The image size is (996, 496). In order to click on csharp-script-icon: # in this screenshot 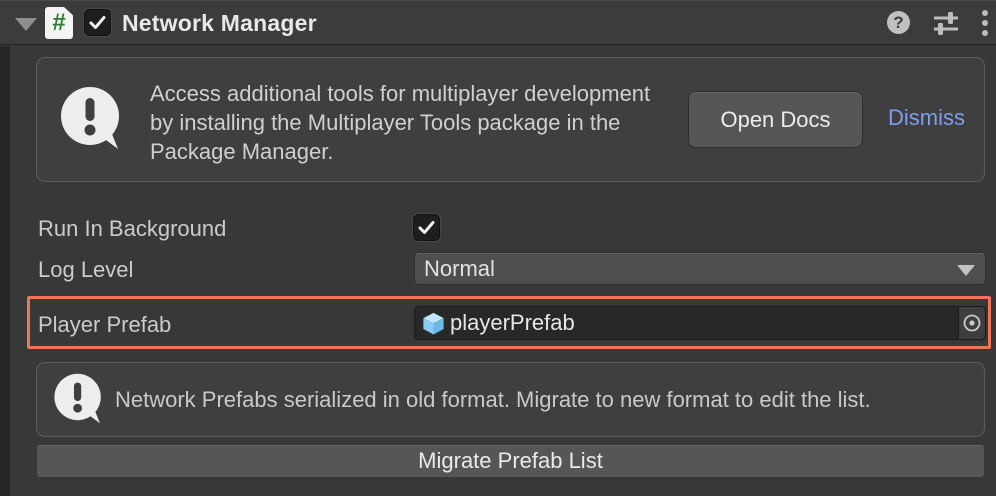, I will do `click(59, 23)`.